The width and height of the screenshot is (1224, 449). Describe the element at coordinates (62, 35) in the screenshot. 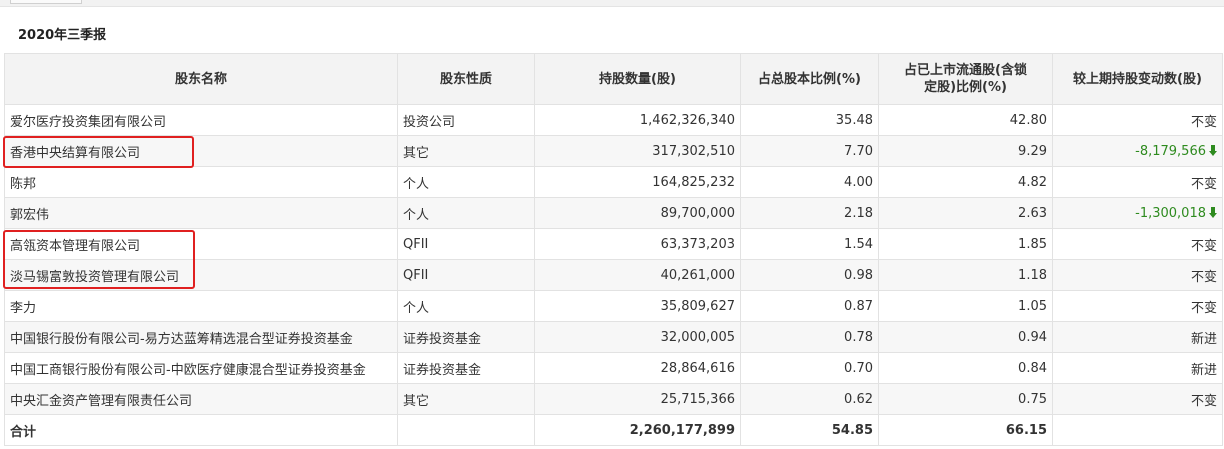

I see `section-title: 2020年三季报` at that location.